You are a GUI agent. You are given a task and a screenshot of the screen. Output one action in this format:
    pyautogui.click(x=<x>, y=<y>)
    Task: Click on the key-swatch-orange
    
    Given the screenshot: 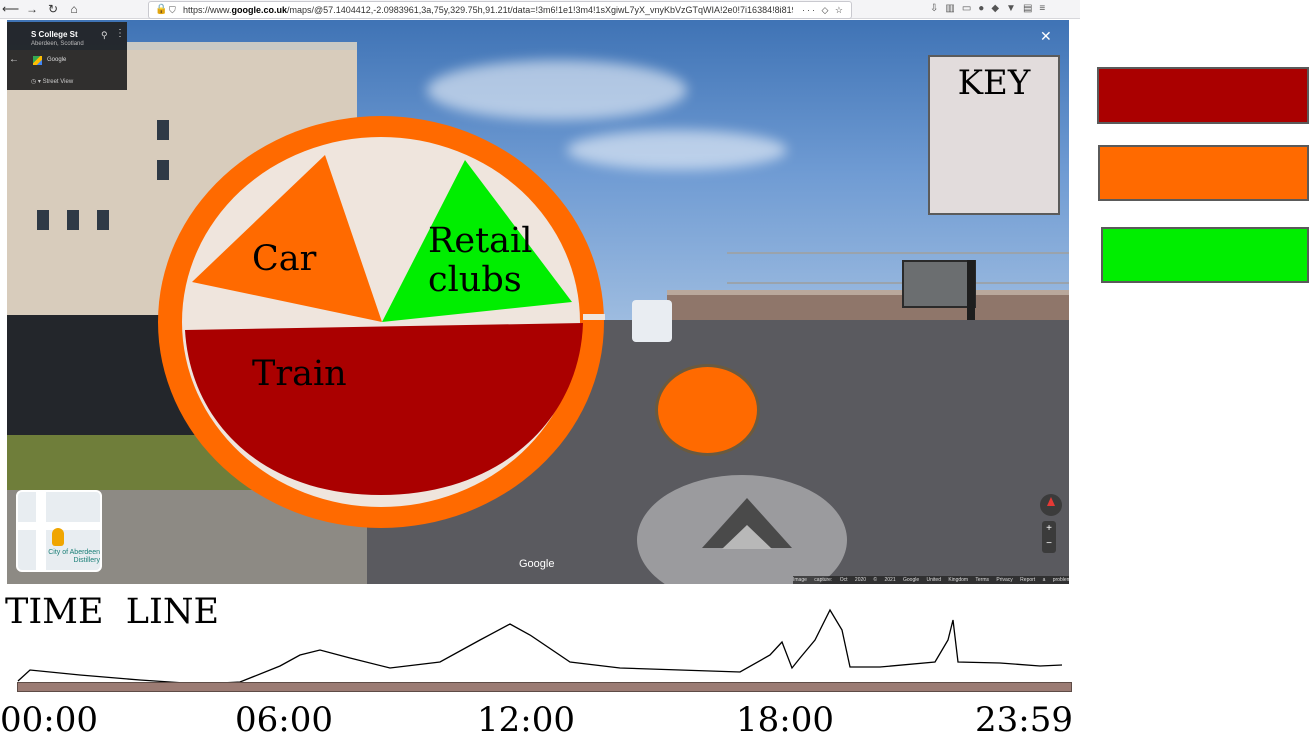 What is the action you would take?
    pyautogui.click(x=1203, y=173)
    